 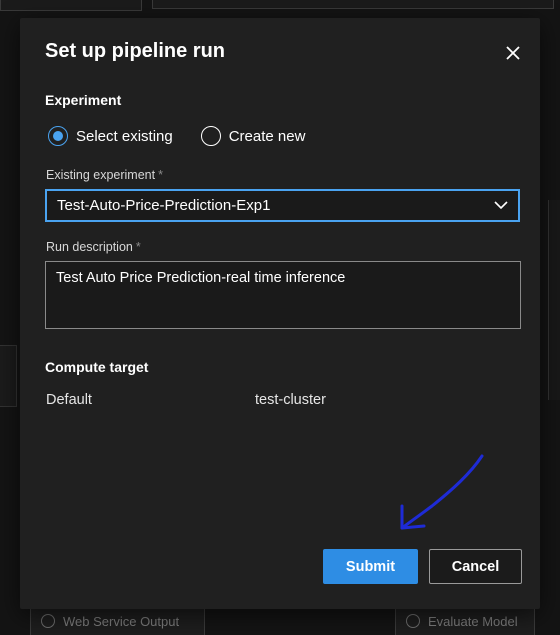 What do you see at coordinates (353, 4) in the screenshot?
I see `background-search-box` at bounding box center [353, 4].